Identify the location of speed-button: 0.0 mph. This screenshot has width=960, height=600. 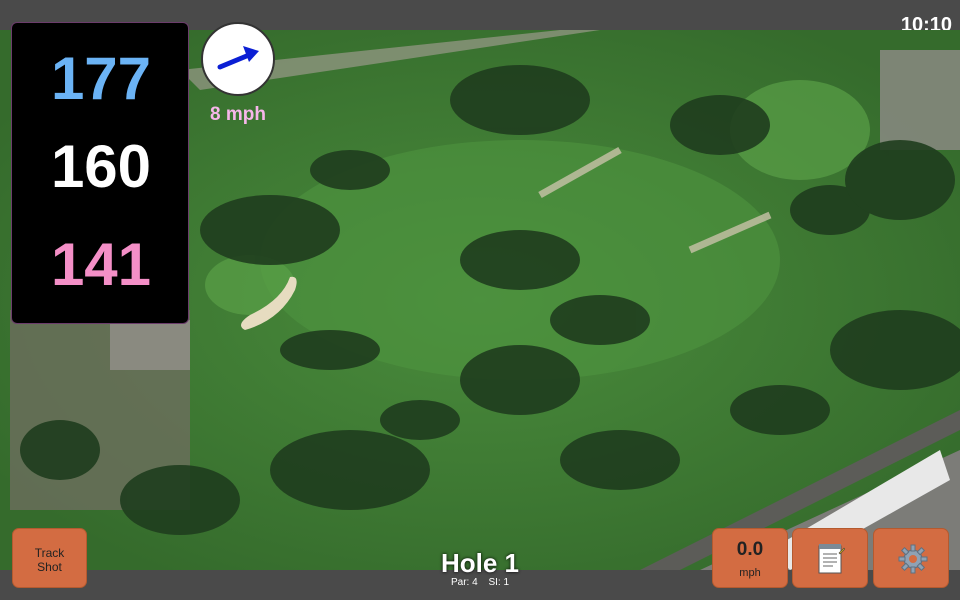
(750, 558).